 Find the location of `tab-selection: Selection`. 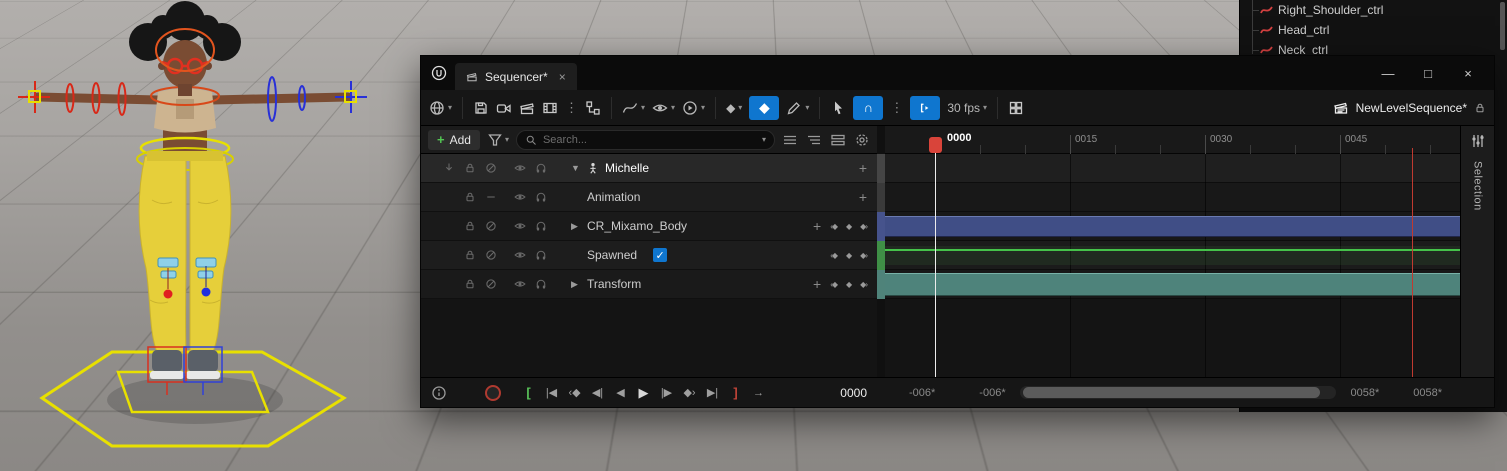

tab-selection: Selection is located at coordinates (1478, 186).